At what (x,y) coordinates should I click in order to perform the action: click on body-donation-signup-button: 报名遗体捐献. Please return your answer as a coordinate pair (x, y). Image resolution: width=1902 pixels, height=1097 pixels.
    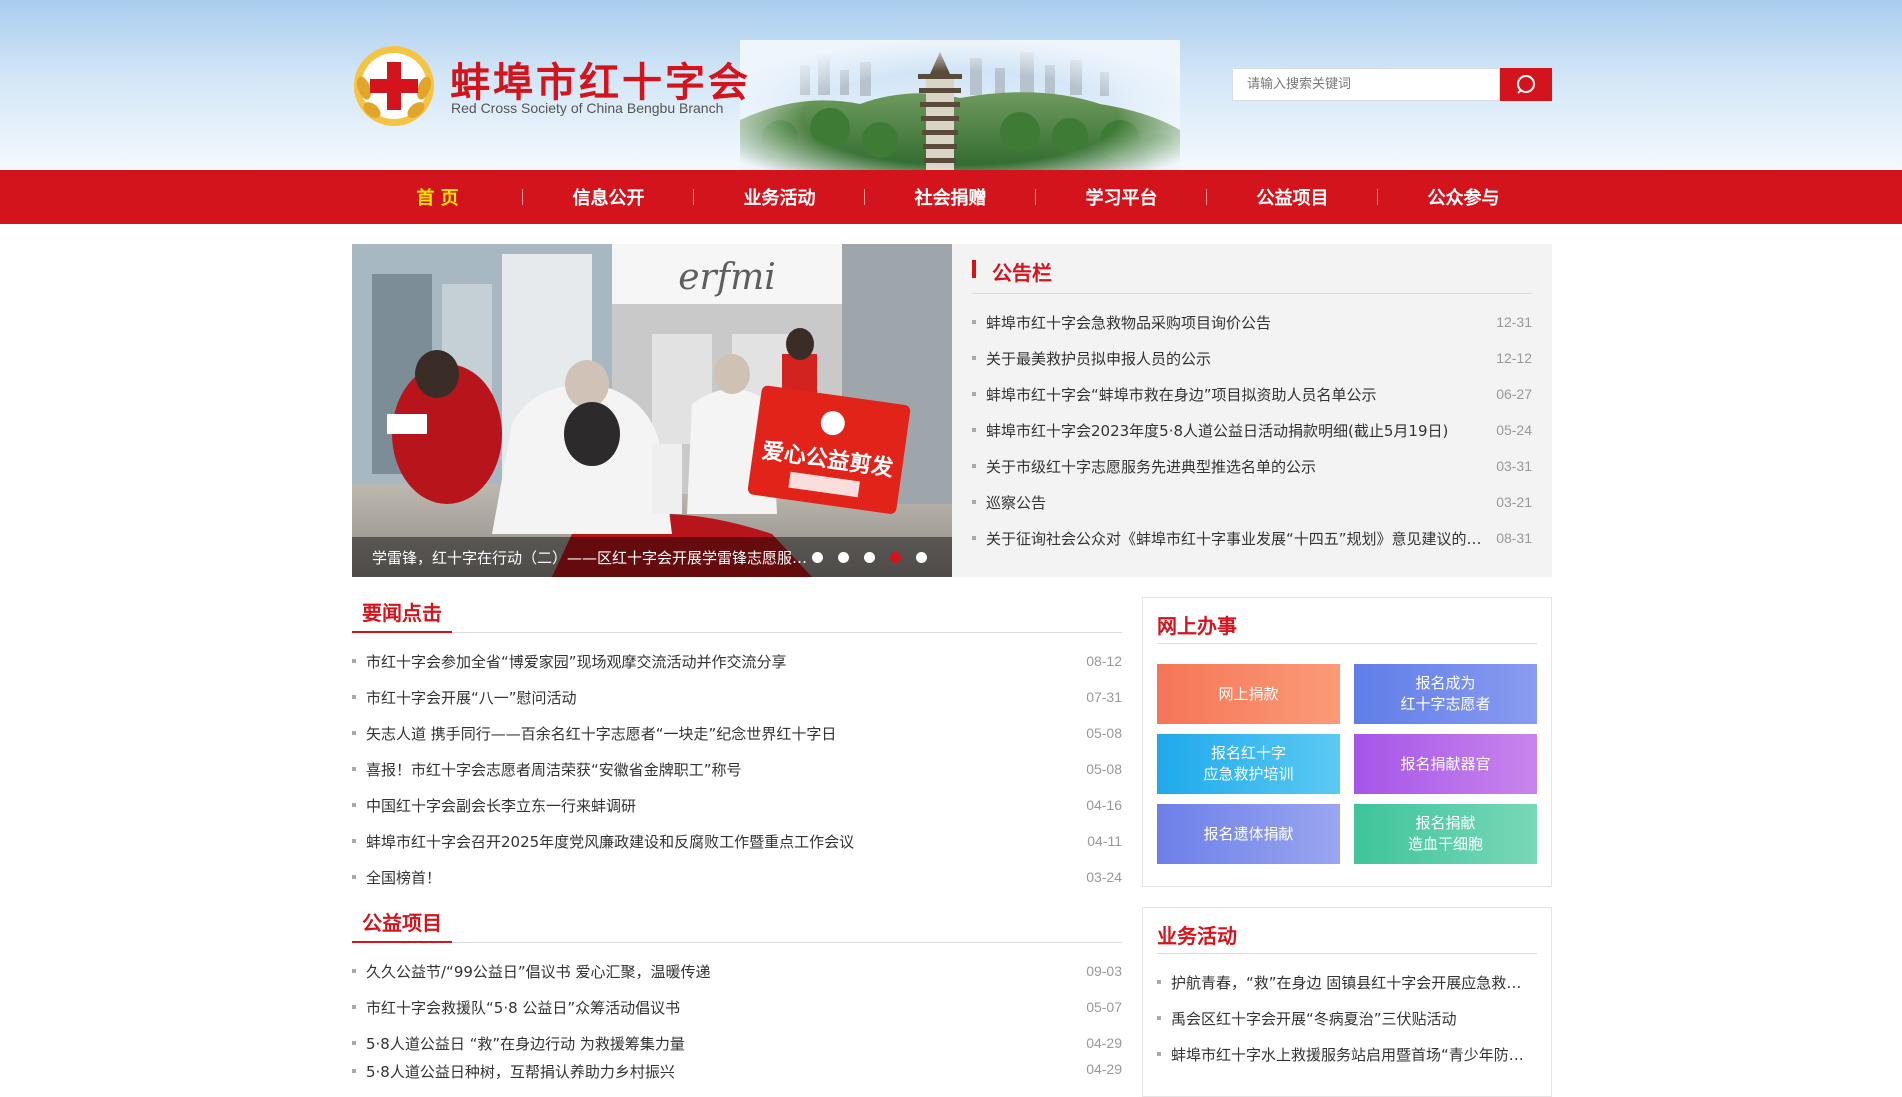
    Looking at the image, I should click on (1248, 834).